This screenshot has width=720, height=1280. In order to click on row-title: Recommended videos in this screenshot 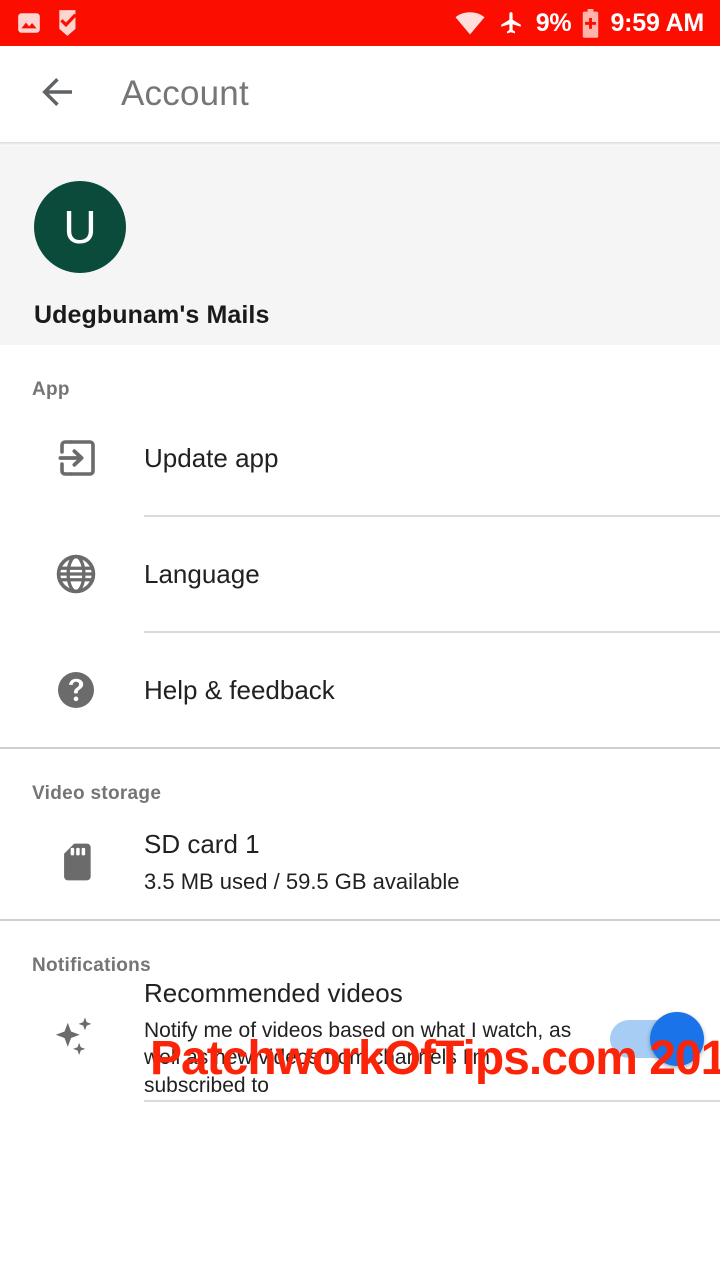, I will do `click(273, 993)`.